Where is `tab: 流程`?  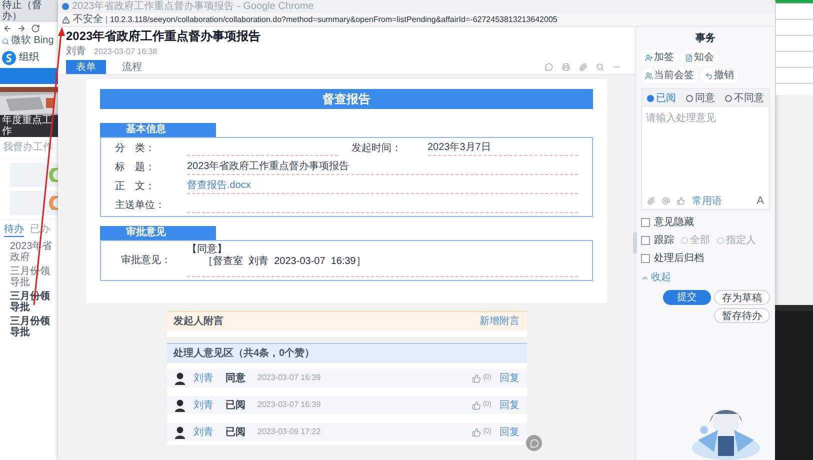
tab: 流程 is located at coordinates (132, 67).